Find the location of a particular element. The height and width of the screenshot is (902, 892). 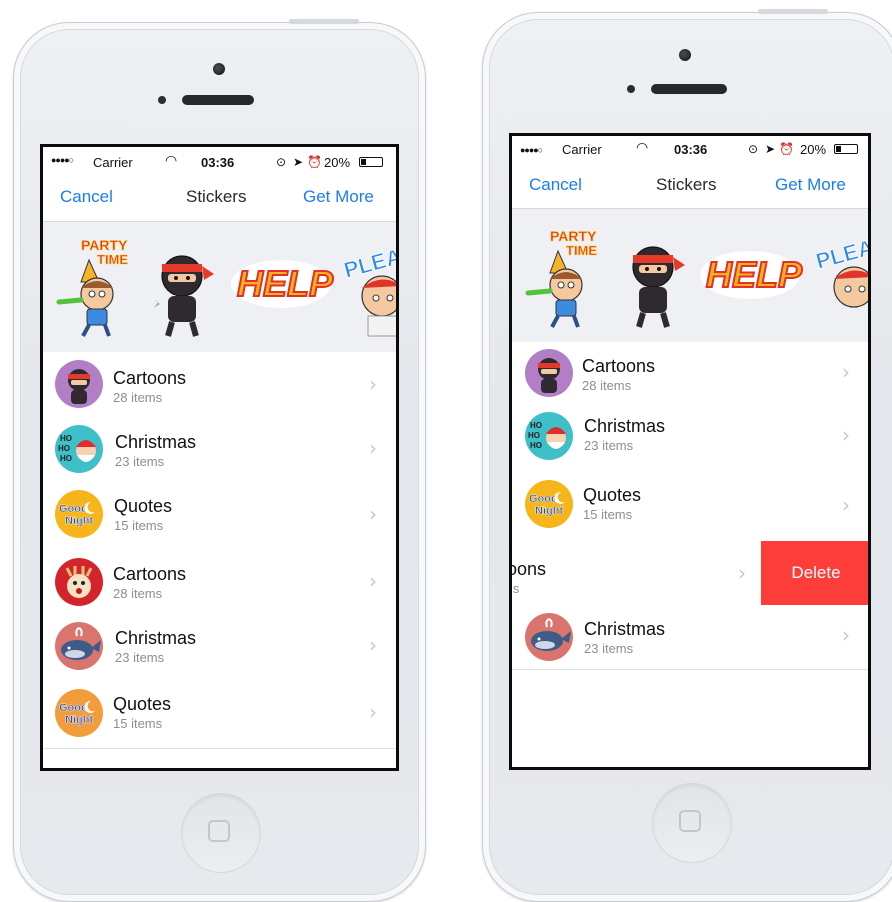

help-sticker-text: HELP is located at coordinates (285, 283).